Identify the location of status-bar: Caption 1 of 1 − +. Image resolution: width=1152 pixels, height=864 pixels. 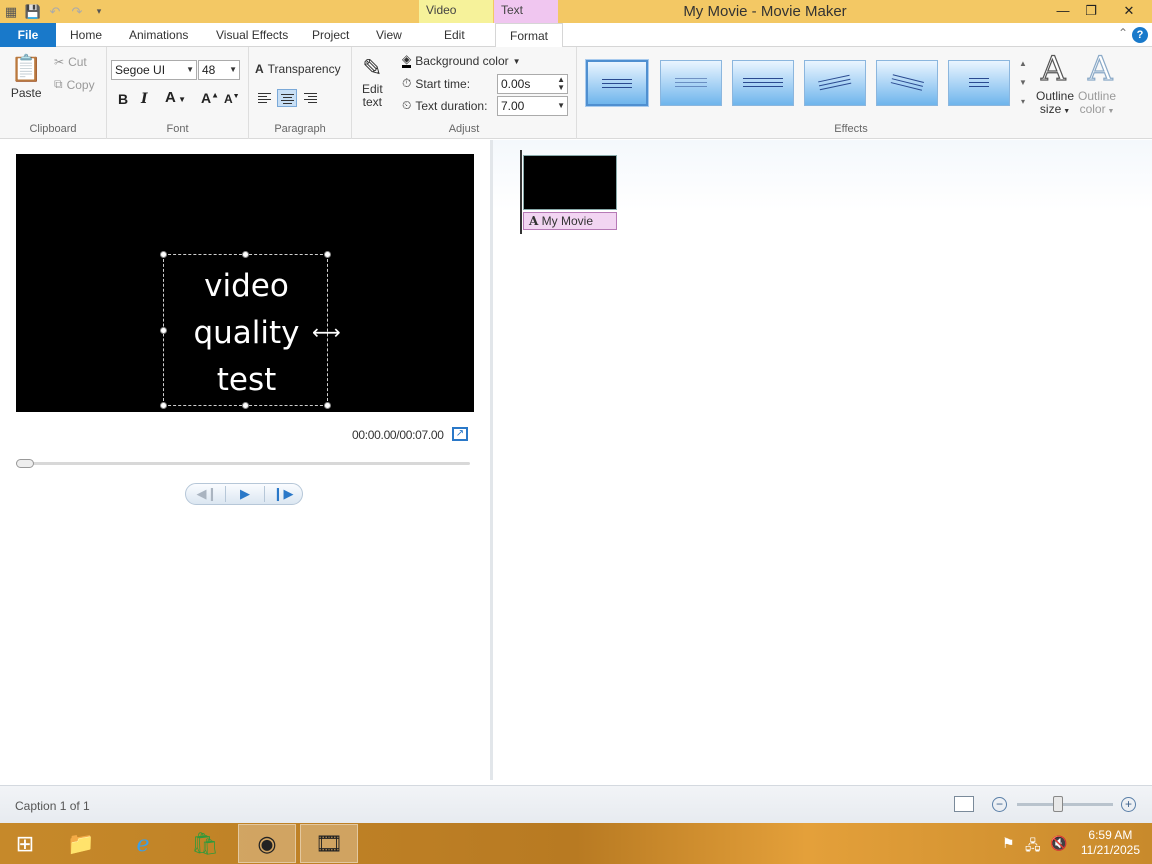
(576, 804).